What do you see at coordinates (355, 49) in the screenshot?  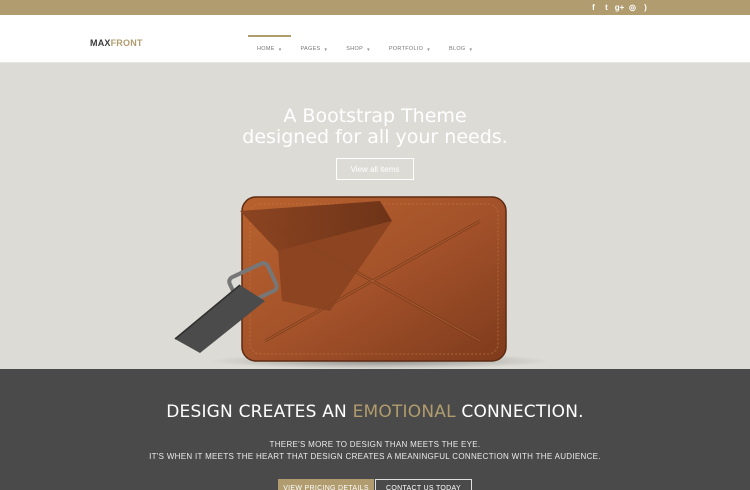 I see `nav-item-label: SHOP` at bounding box center [355, 49].